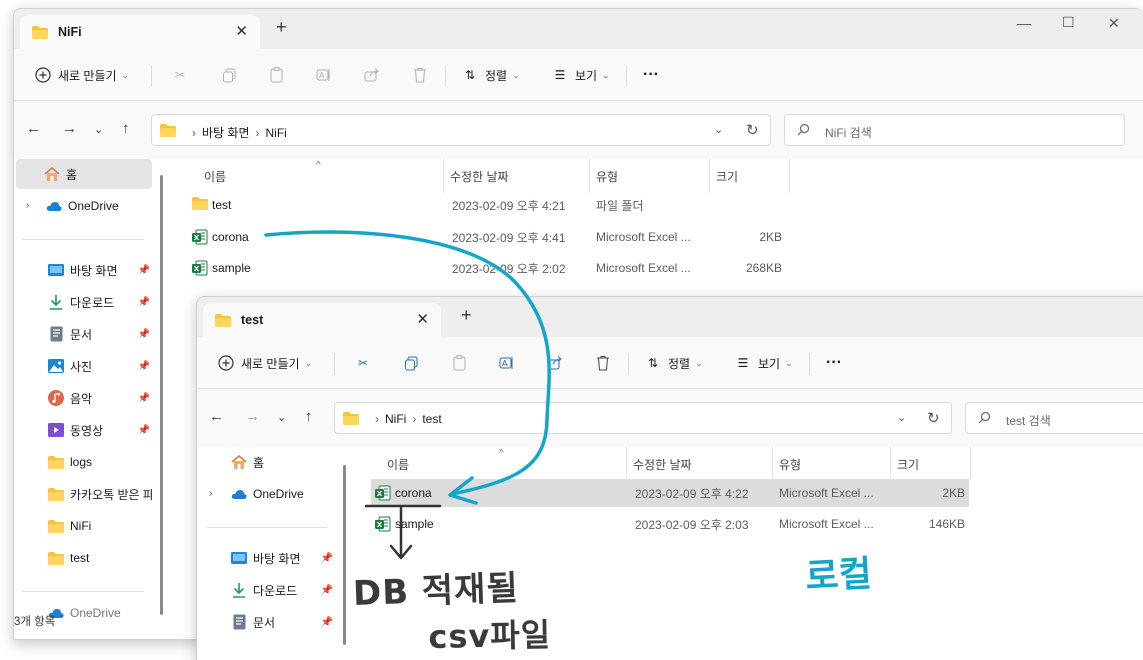 The image size is (1143, 660). I want to click on divider, so click(83, 239).